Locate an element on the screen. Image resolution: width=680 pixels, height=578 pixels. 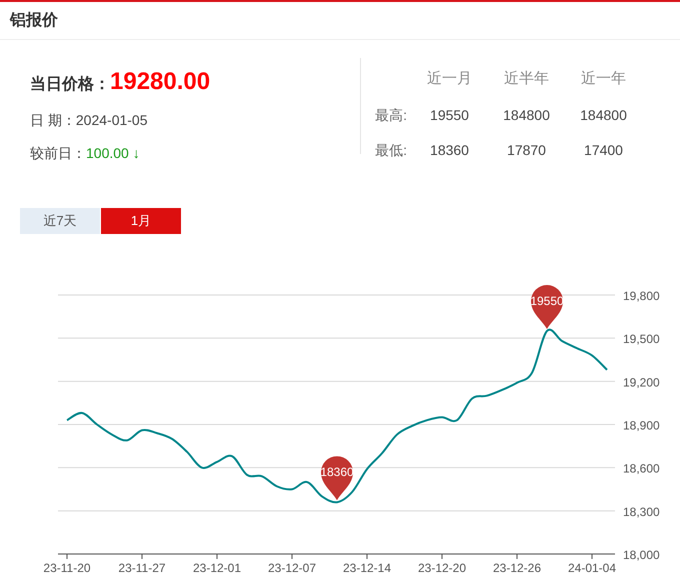
table-cell-text: 18360 is located at coordinates (449, 150).